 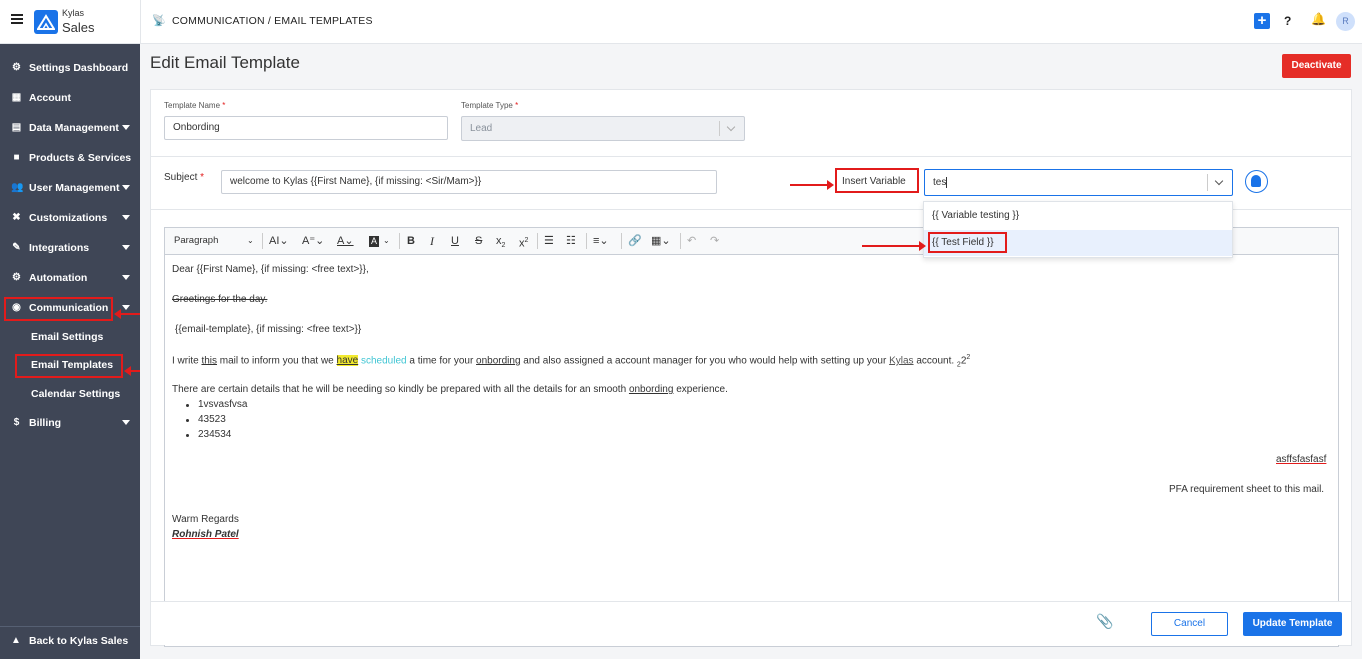 I want to click on undo-icon: ↶, so click(x=691, y=241).